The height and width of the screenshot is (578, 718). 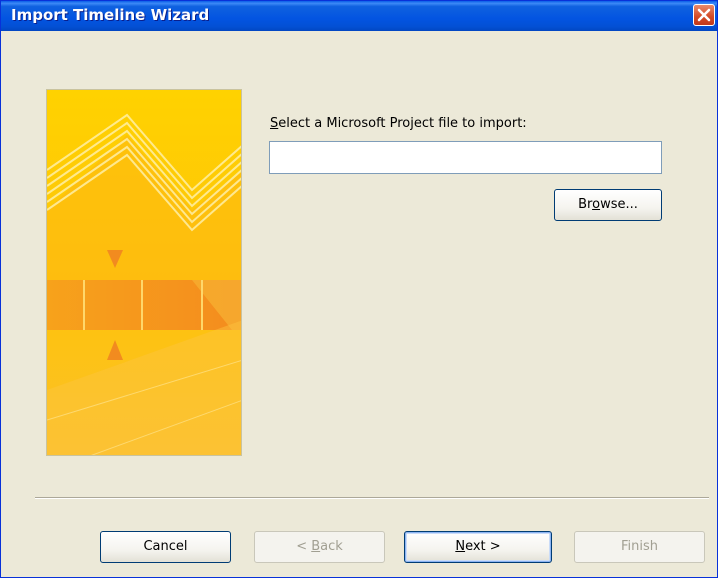 I want to click on window-title: Import Timeline Wizard, so click(x=110, y=15).